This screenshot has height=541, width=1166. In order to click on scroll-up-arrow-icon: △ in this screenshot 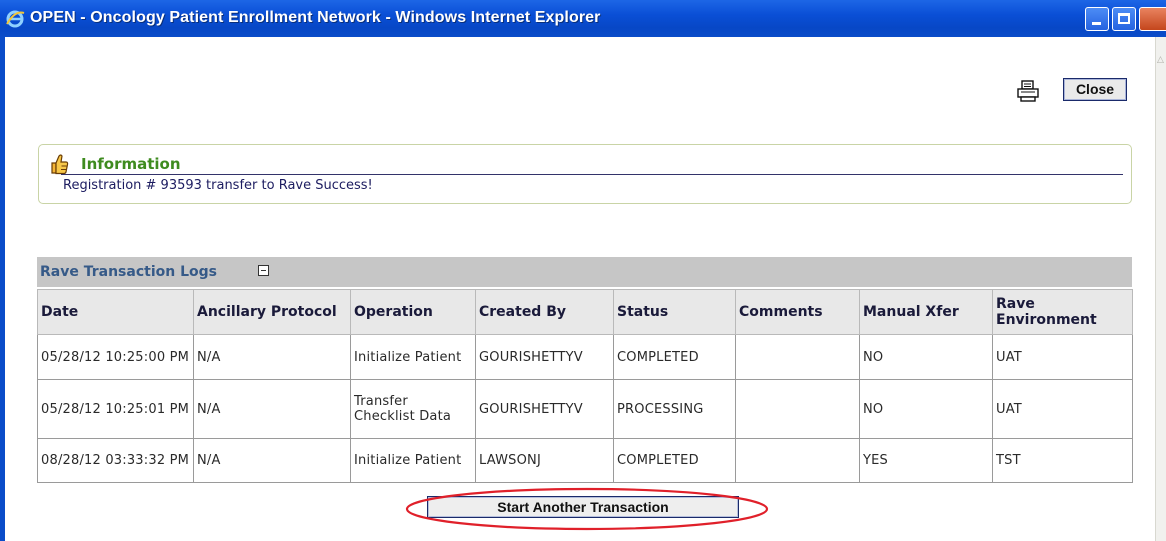, I will do `click(1161, 60)`.